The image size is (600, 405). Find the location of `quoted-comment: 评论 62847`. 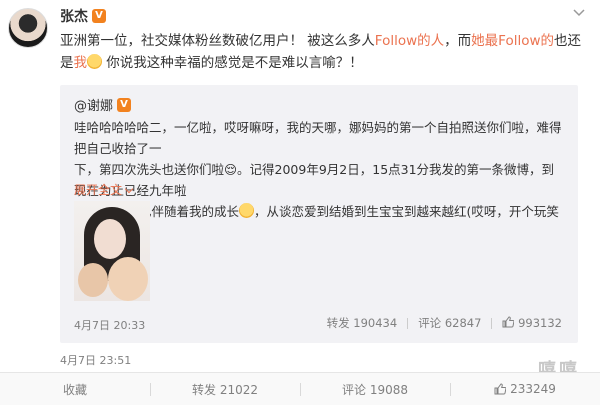

quoted-comment: 评论 62847 is located at coordinates (449, 323).